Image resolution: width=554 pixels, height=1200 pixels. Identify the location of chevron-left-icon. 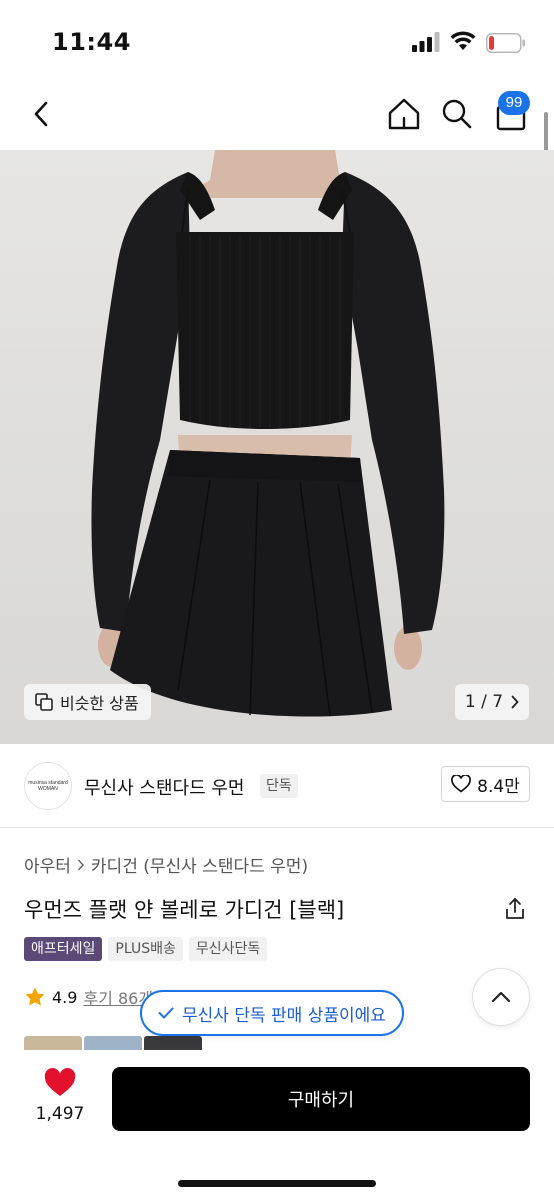
(43, 114).